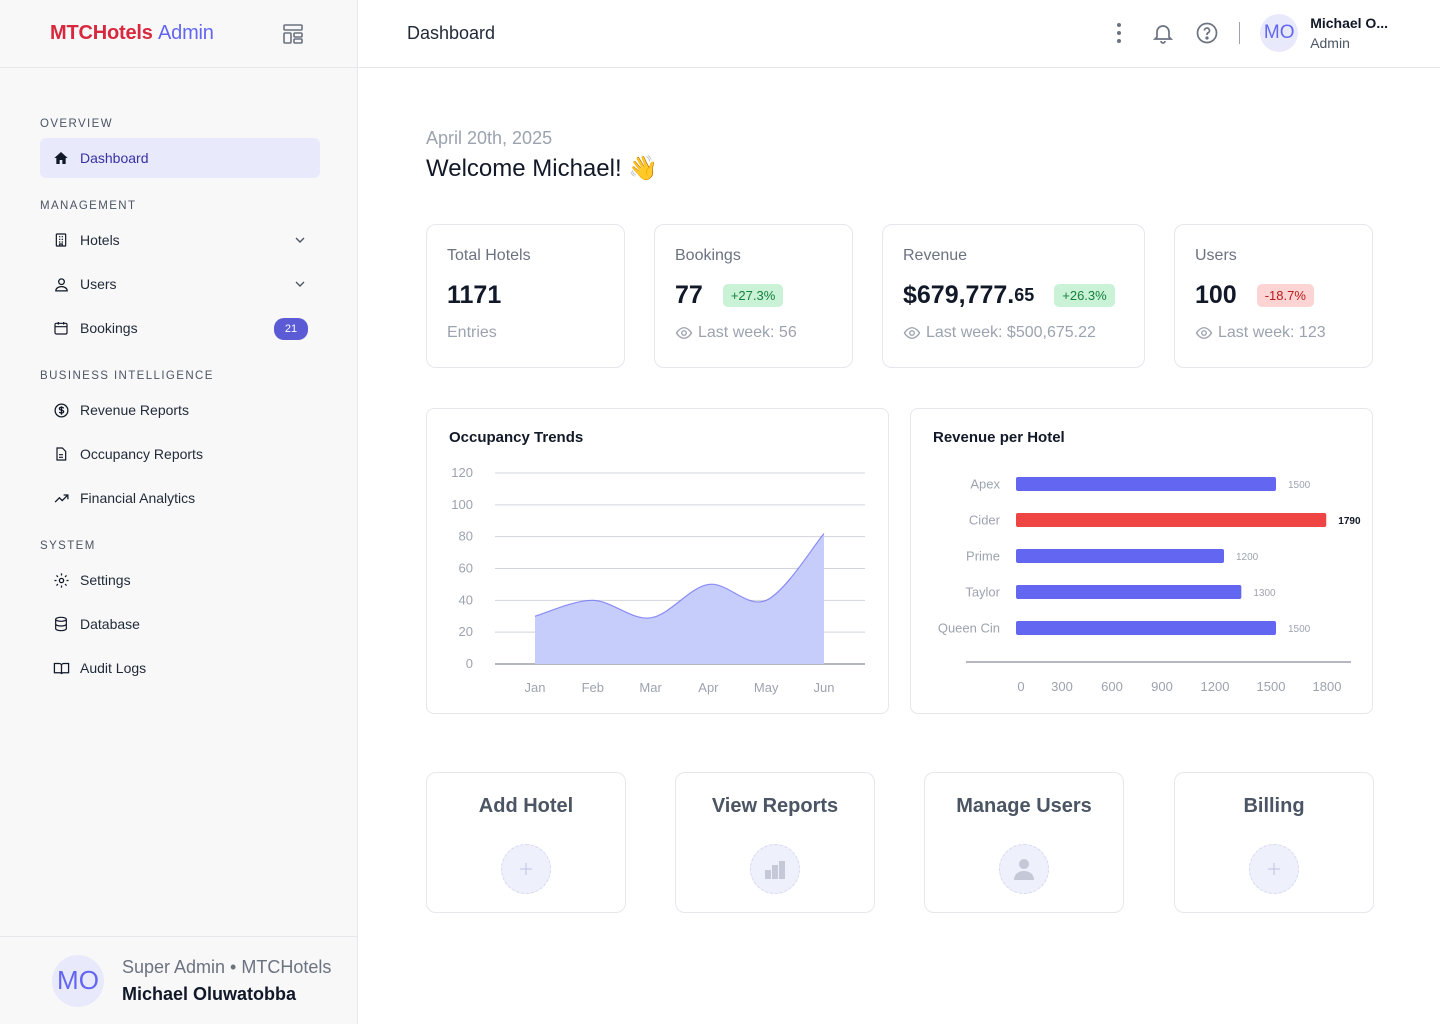 The width and height of the screenshot is (1440, 1024). I want to click on user-avatar: MO, so click(1279, 33).